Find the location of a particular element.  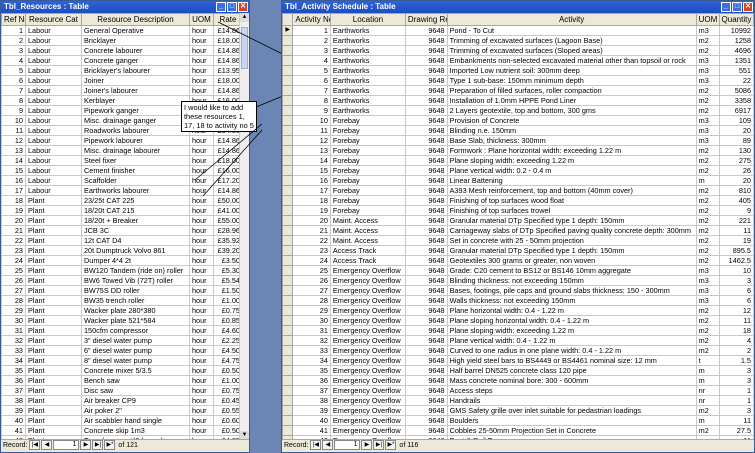

table-cell: 7 is located at coordinates (13, 90).